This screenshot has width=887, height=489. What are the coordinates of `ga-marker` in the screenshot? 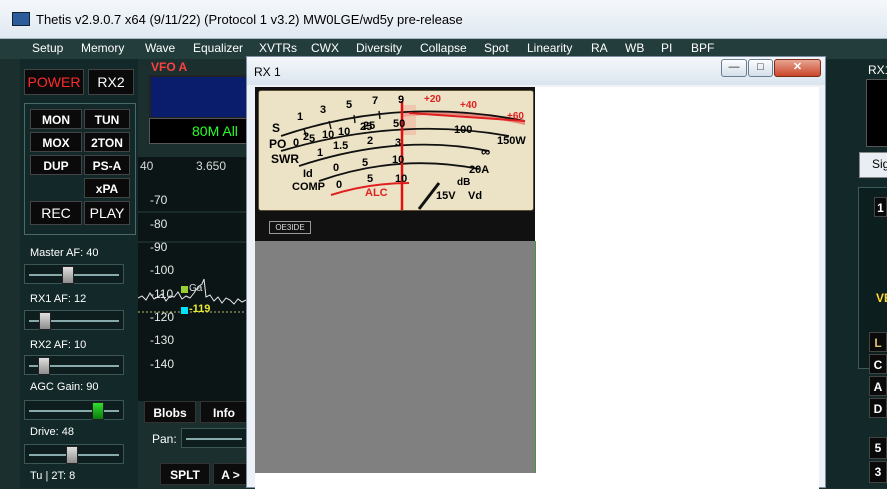 It's located at (184, 289).